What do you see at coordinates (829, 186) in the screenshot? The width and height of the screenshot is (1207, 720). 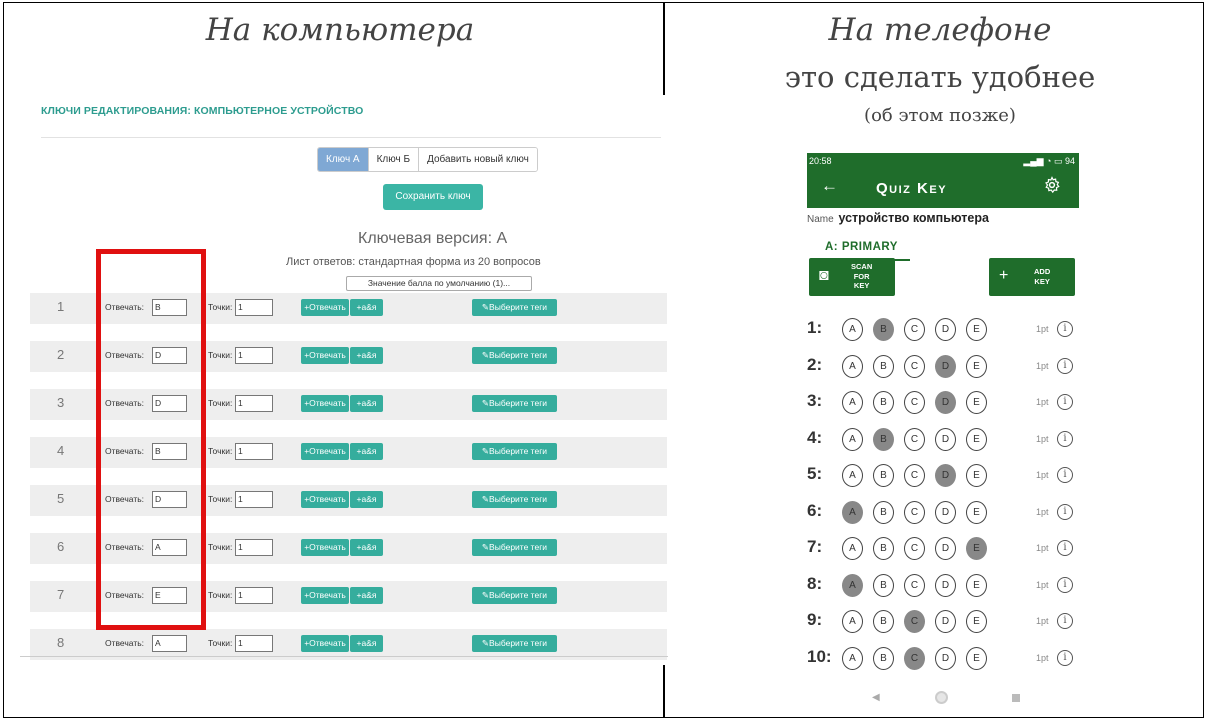 I see `back-arrow-icon: ←` at bounding box center [829, 186].